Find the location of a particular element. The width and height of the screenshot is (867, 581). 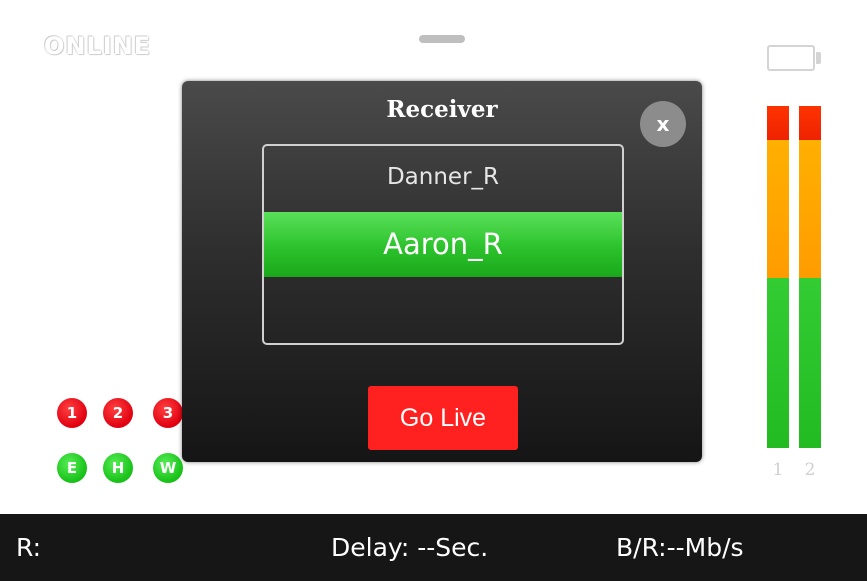

channel-1-indicator: 1 is located at coordinates (72, 413).